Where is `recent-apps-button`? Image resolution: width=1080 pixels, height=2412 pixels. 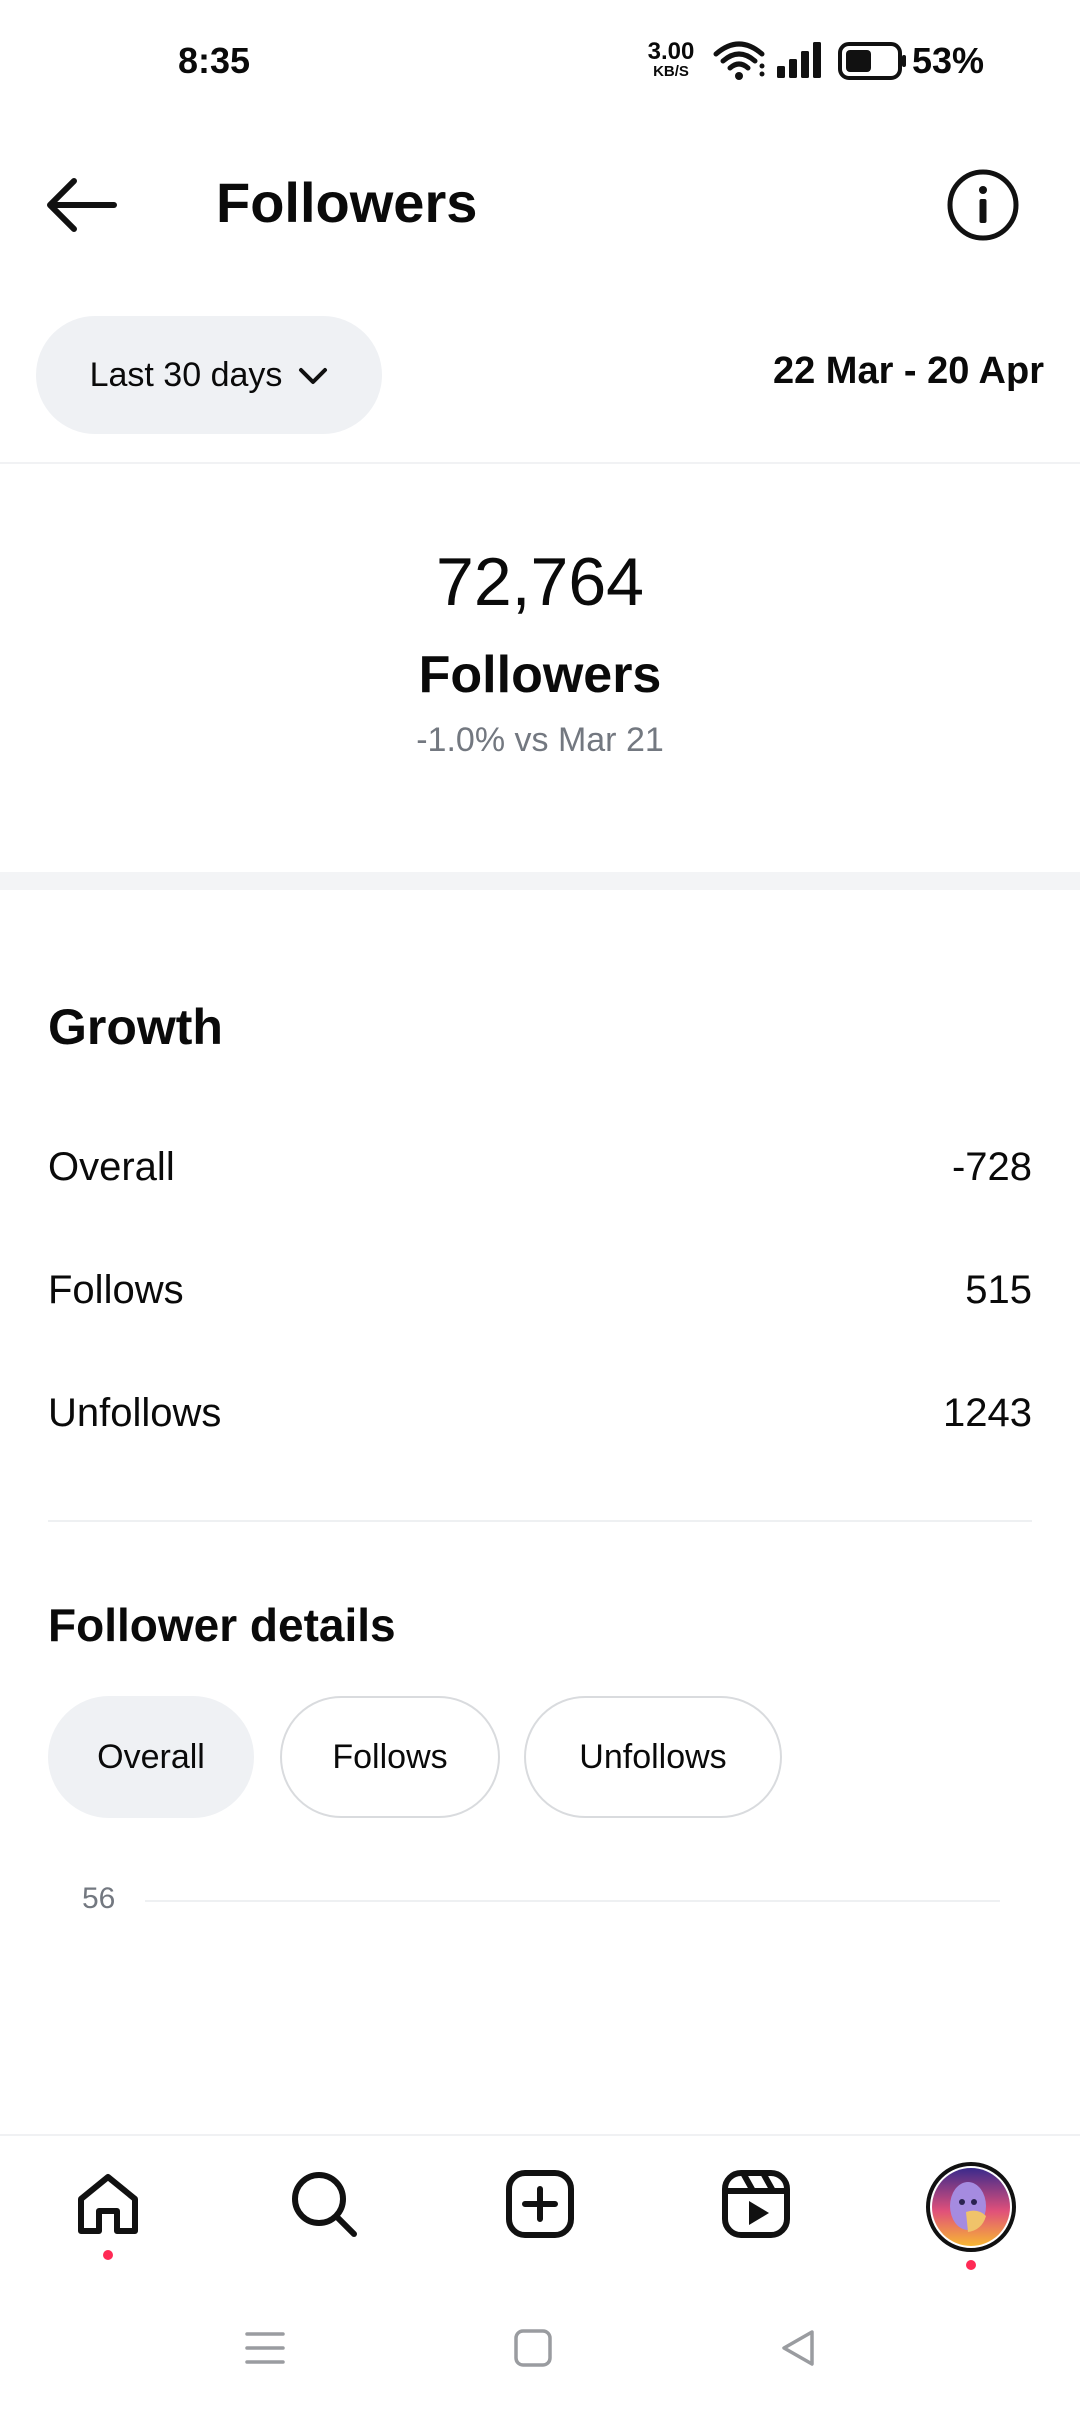
recent-apps-button is located at coordinates (265, 2350).